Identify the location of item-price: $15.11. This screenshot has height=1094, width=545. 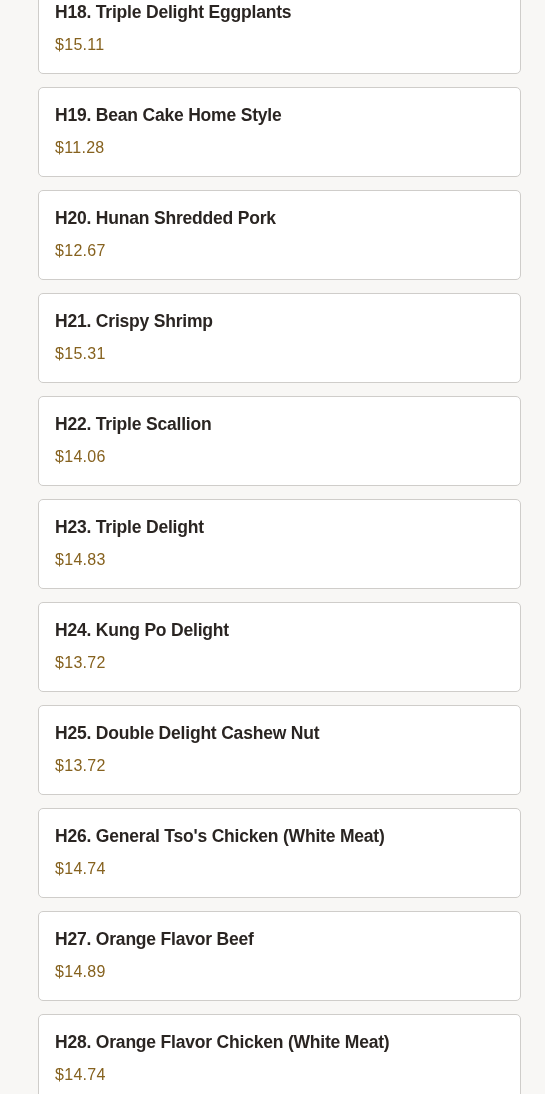
(80, 45).